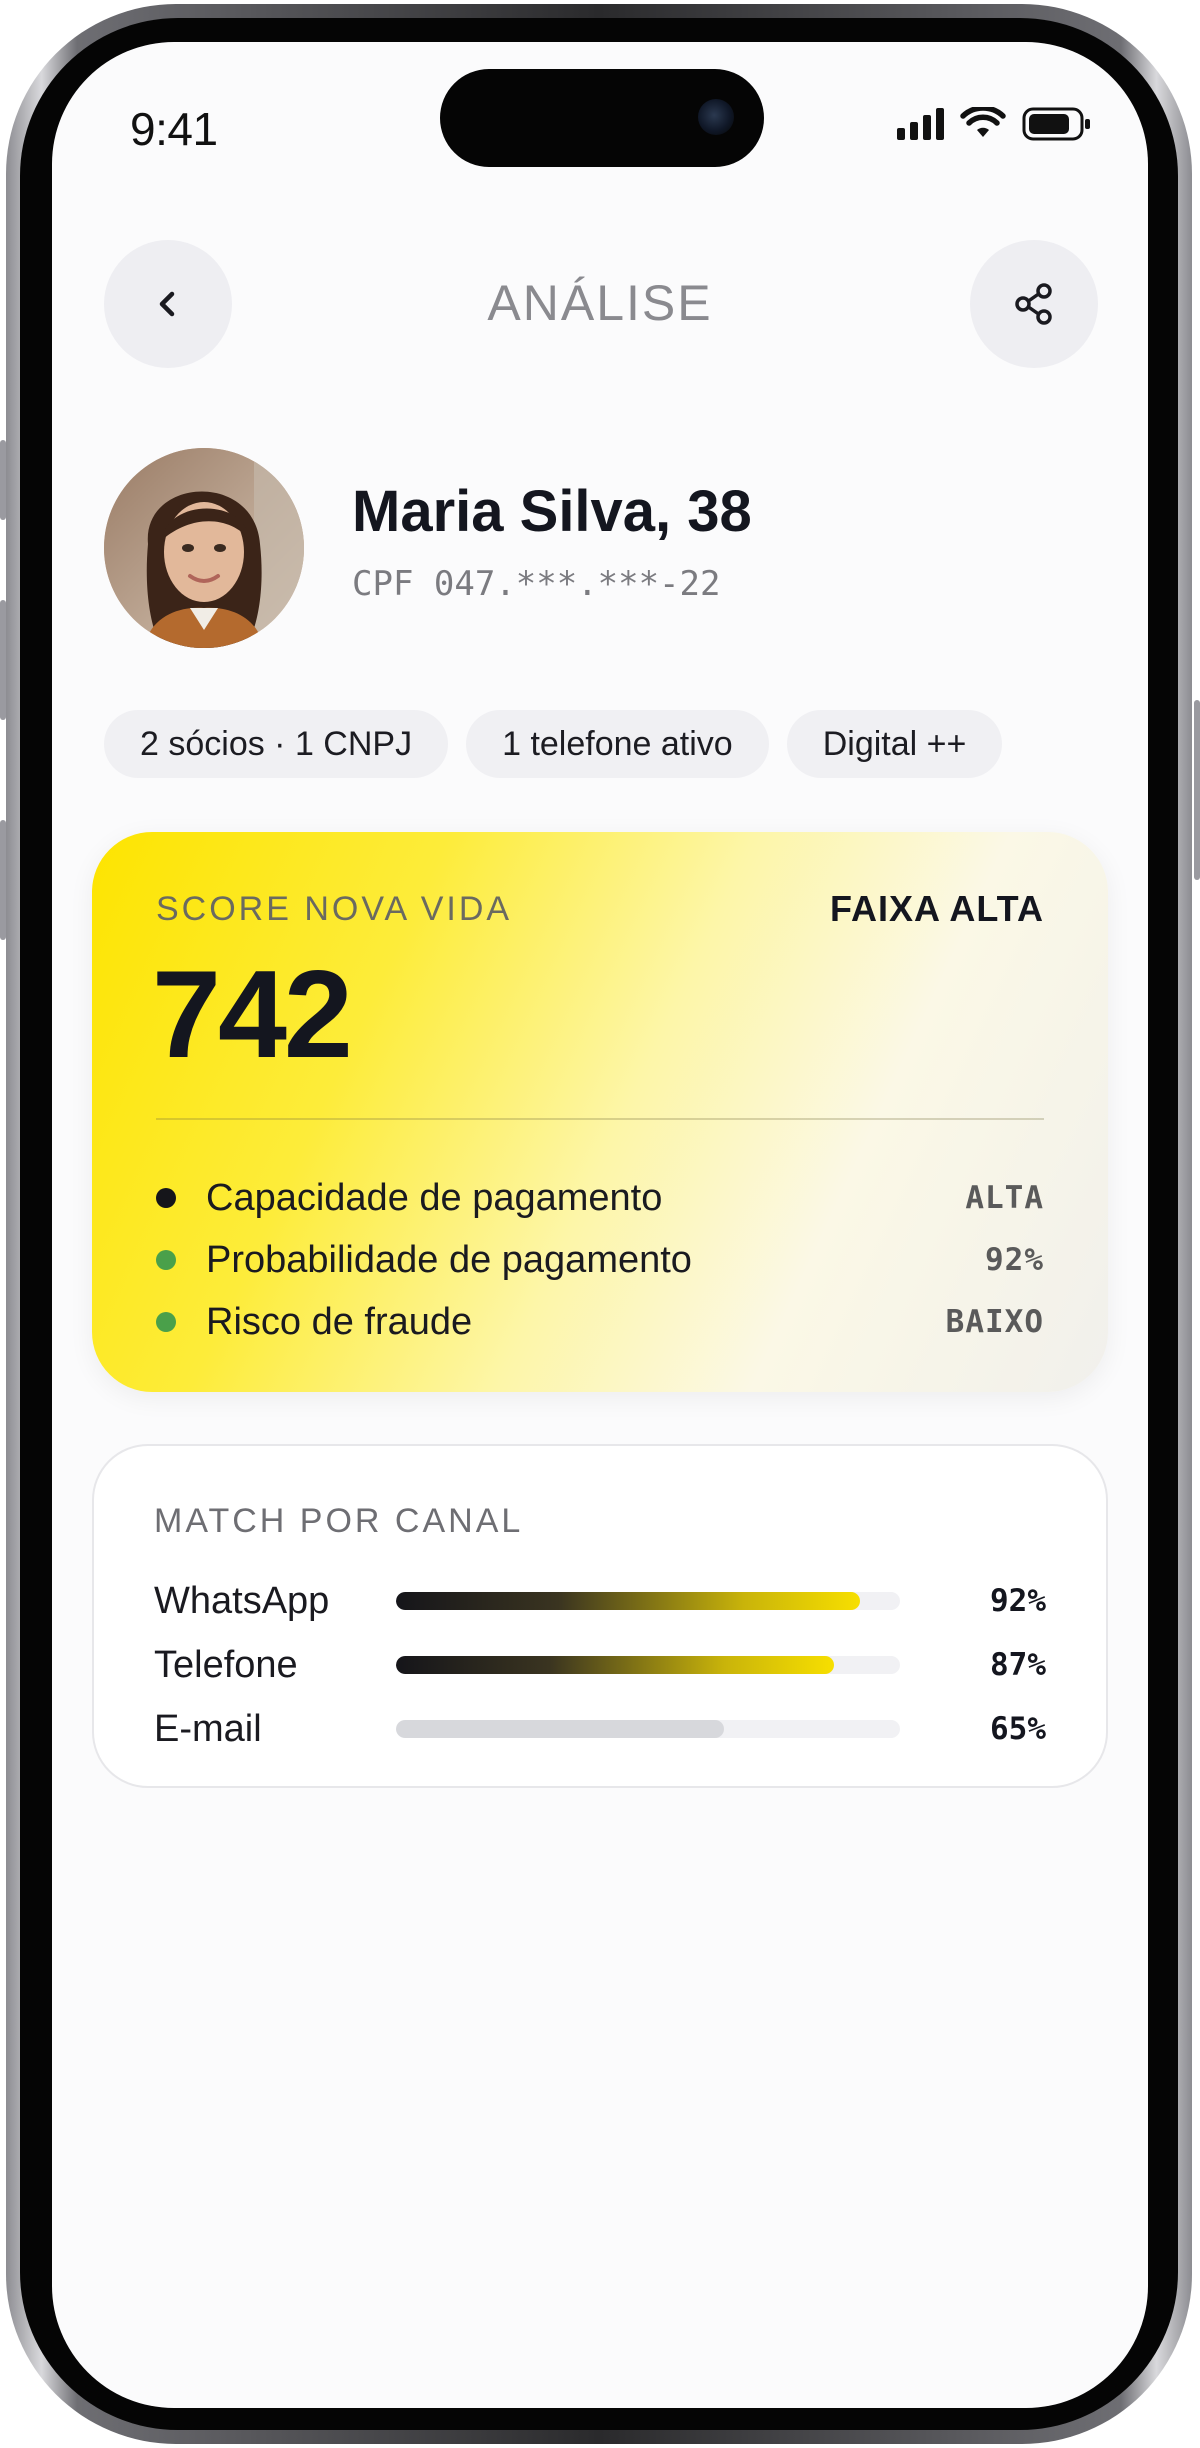  What do you see at coordinates (983, 122) in the screenshot?
I see `wifi-icon` at bounding box center [983, 122].